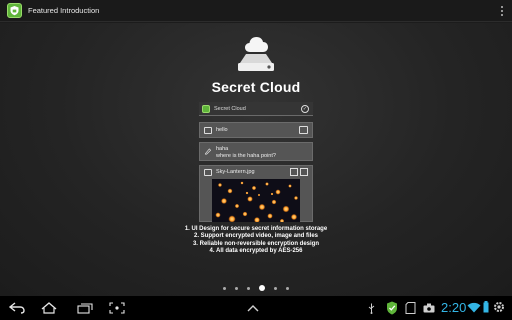  What do you see at coordinates (222, 130) in the screenshot?
I see `list-item-text: hello` at bounding box center [222, 130].